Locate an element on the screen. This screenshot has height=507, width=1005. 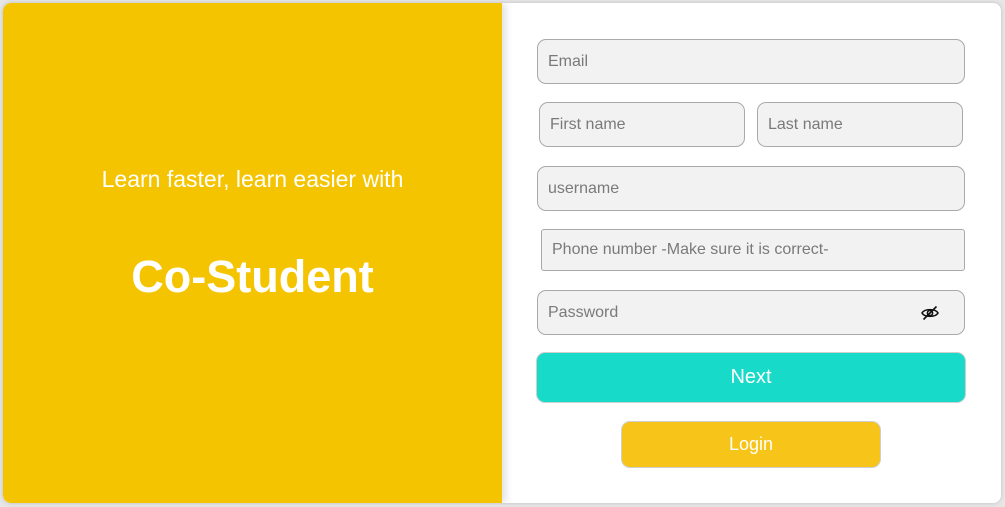
first-name-field is located at coordinates (642, 124).